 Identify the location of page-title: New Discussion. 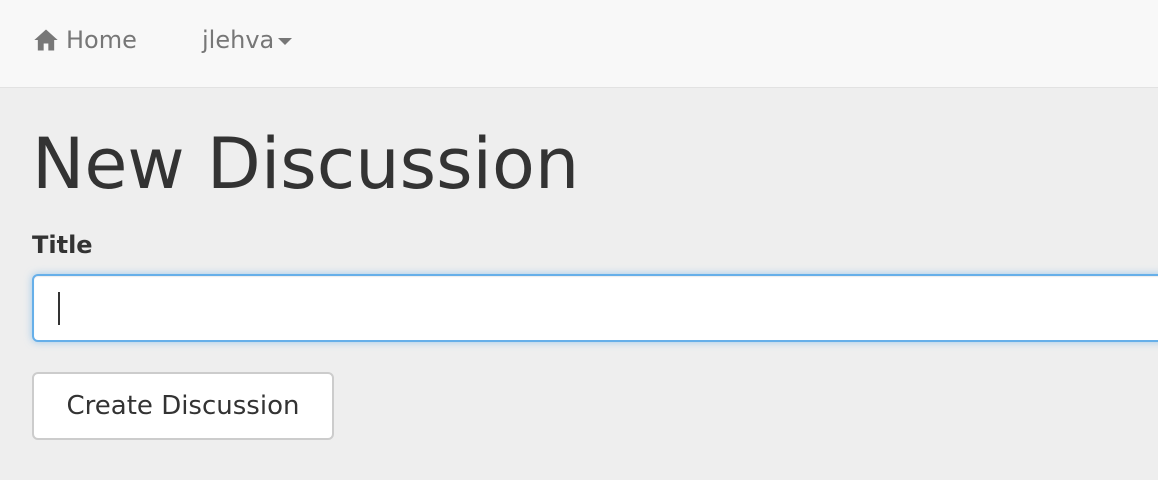
(306, 164).